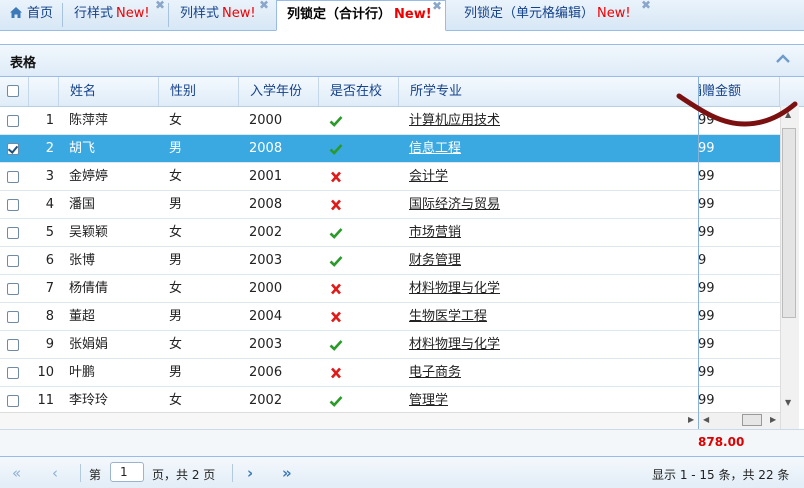  Describe the element at coordinates (49, 288) in the screenshot. I see `row-number: 7` at that location.